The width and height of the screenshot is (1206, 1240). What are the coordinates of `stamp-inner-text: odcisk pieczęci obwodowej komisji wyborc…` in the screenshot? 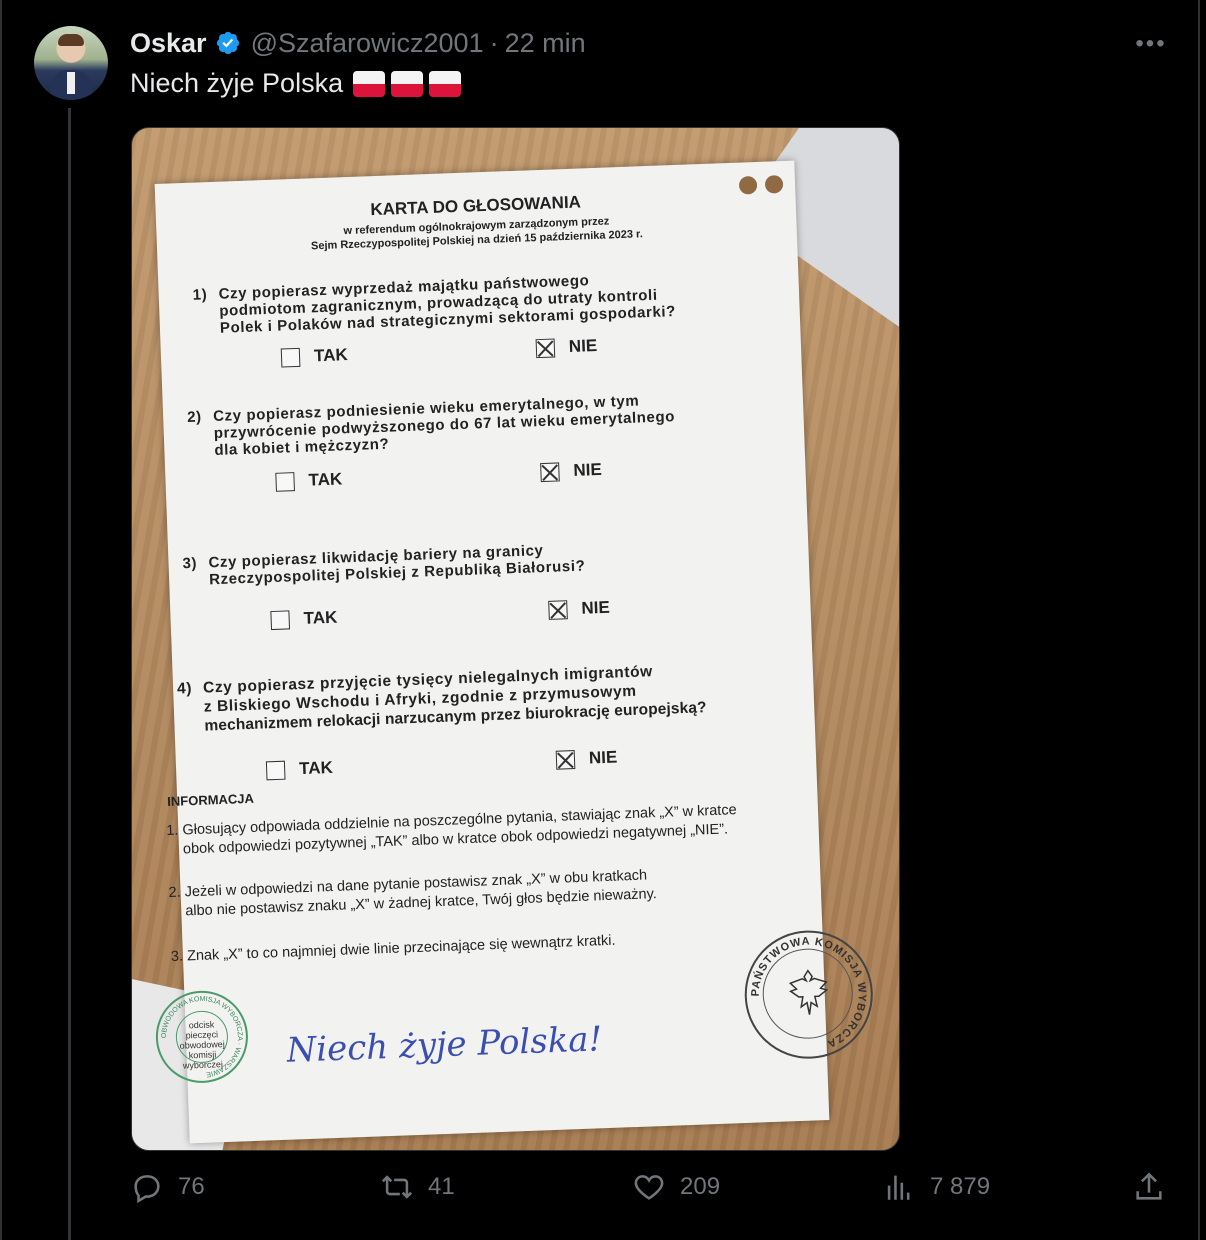 It's located at (201, 1040).